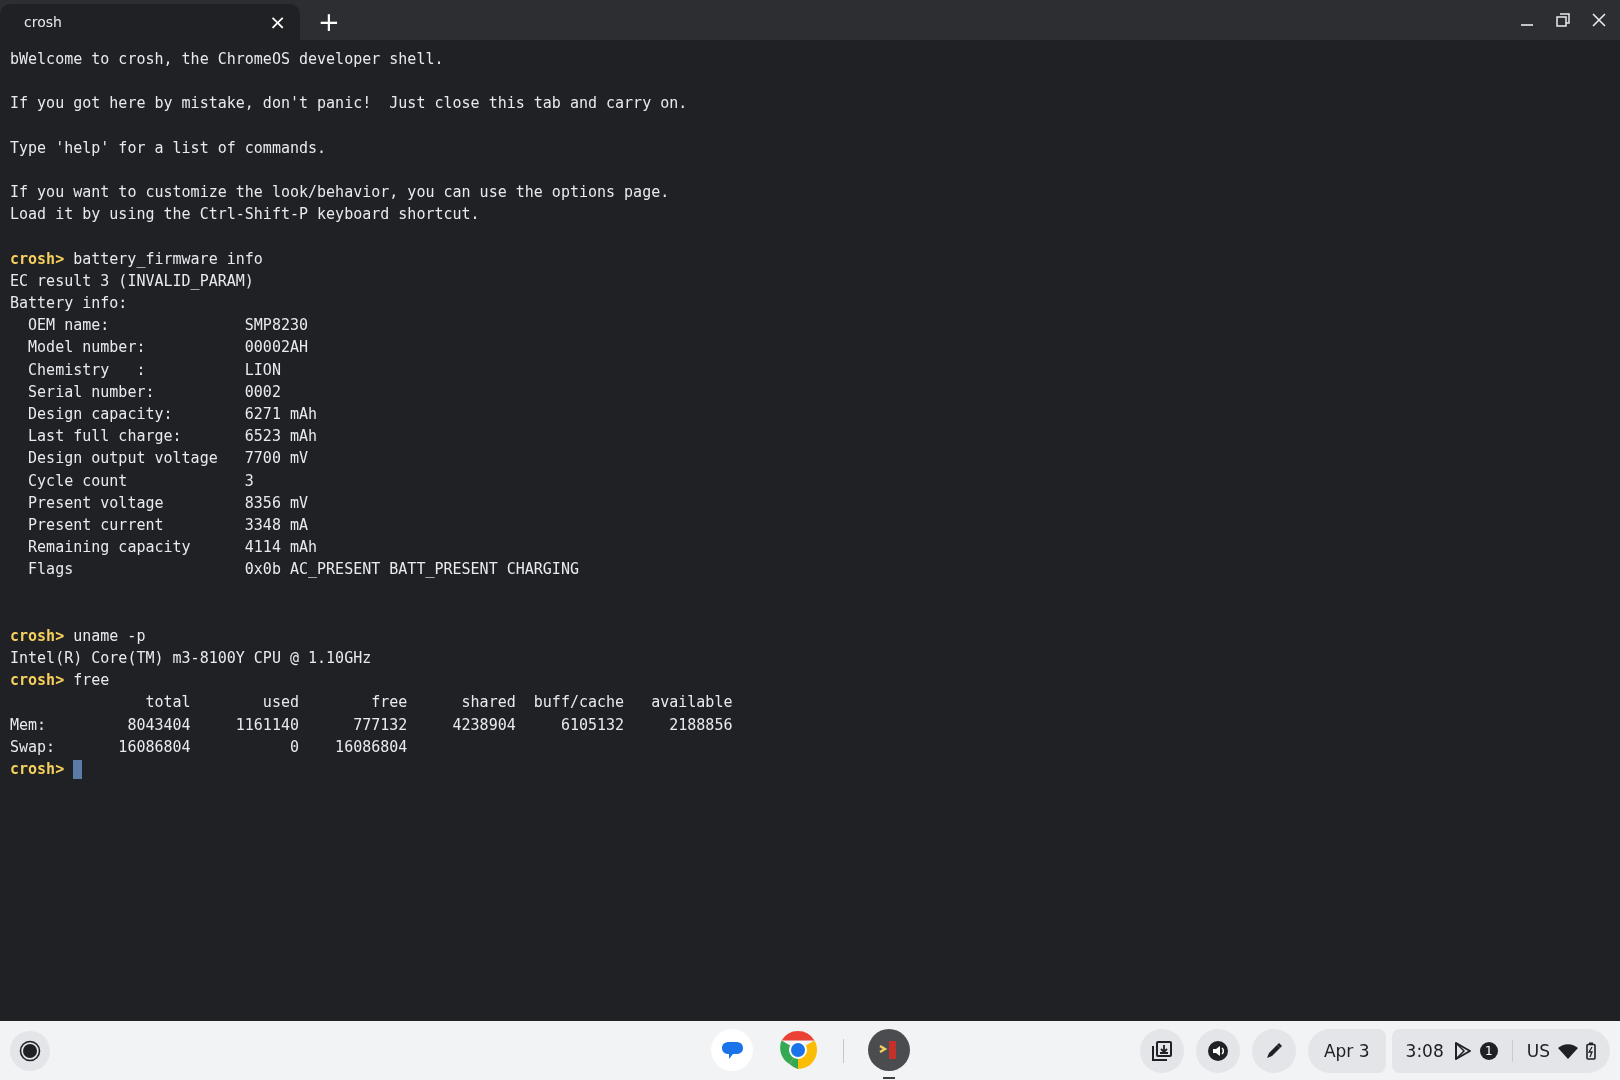 This screenshot has height=1080, width=1620. Describe the element at coordinates (1568, 1050) in the screenshot. I see `wifi-icon` at that location.